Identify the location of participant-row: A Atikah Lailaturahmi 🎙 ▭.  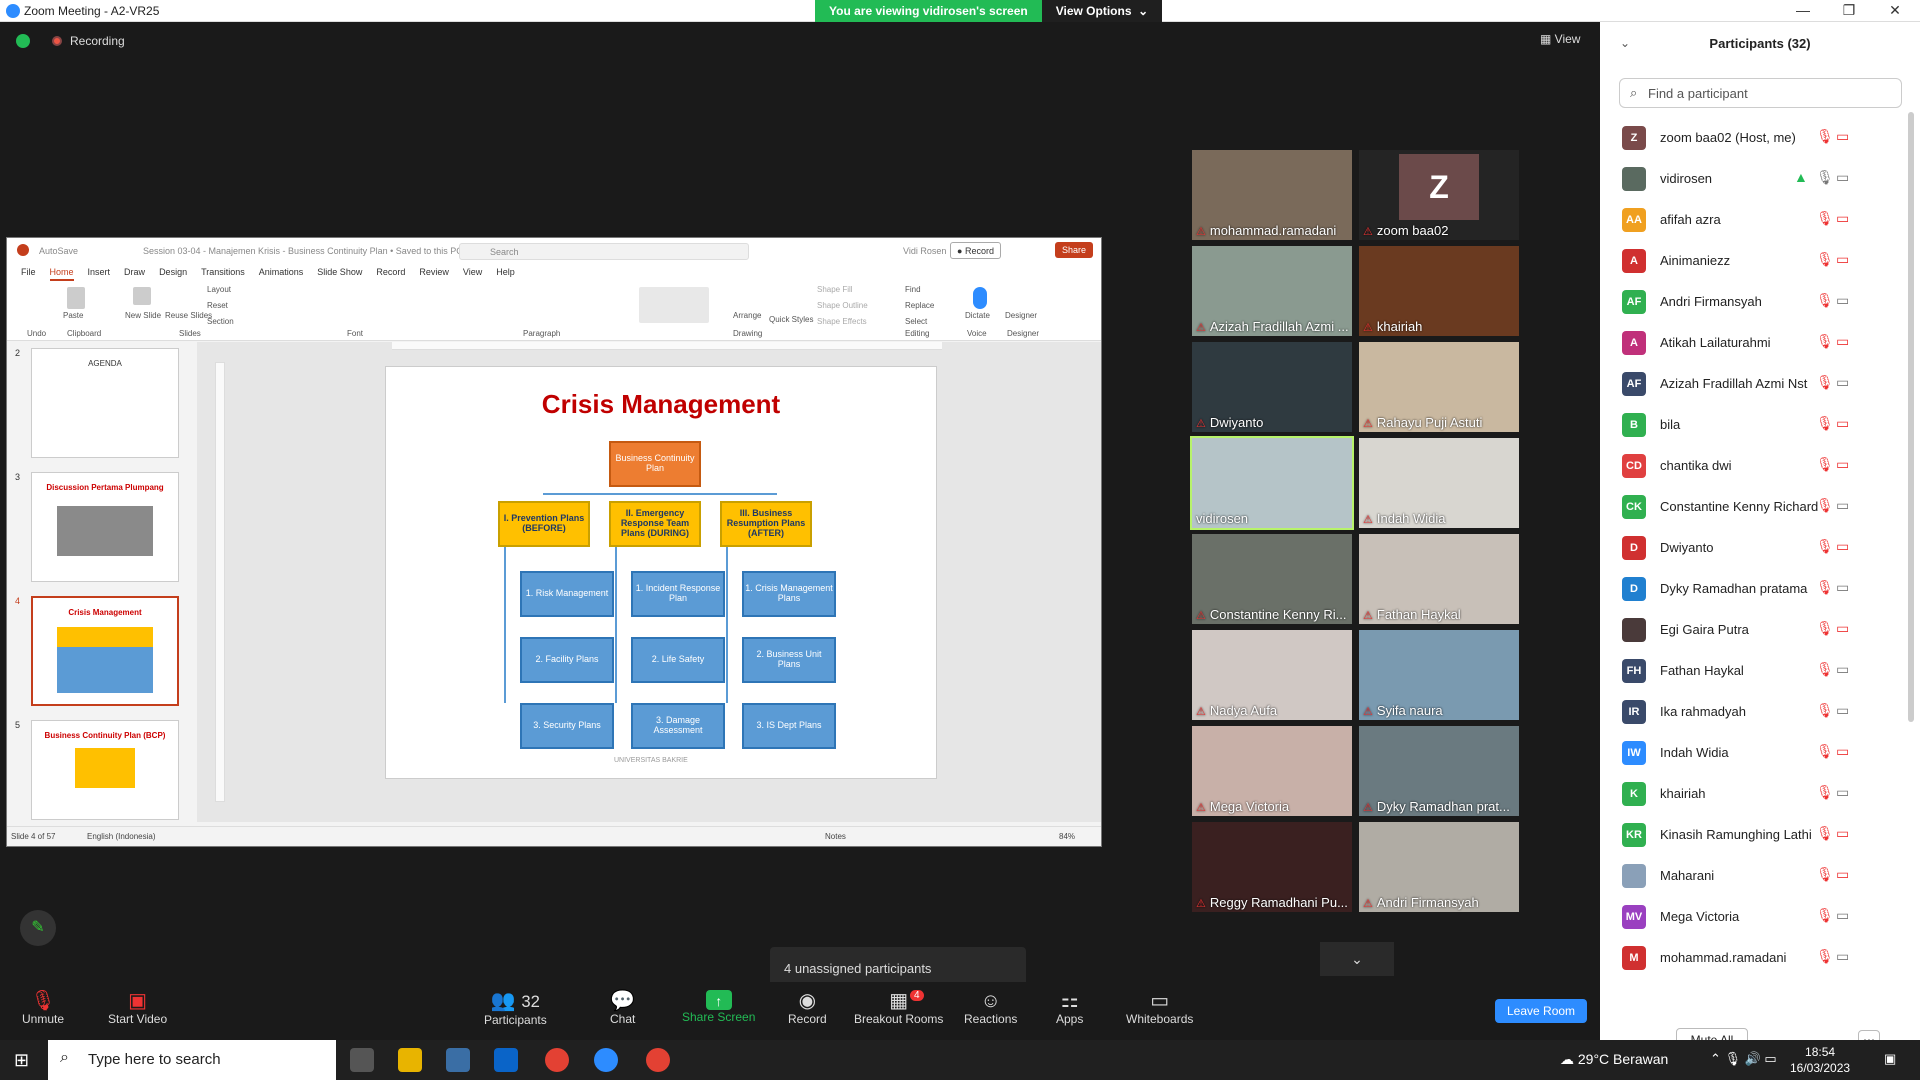
(1750, 343).